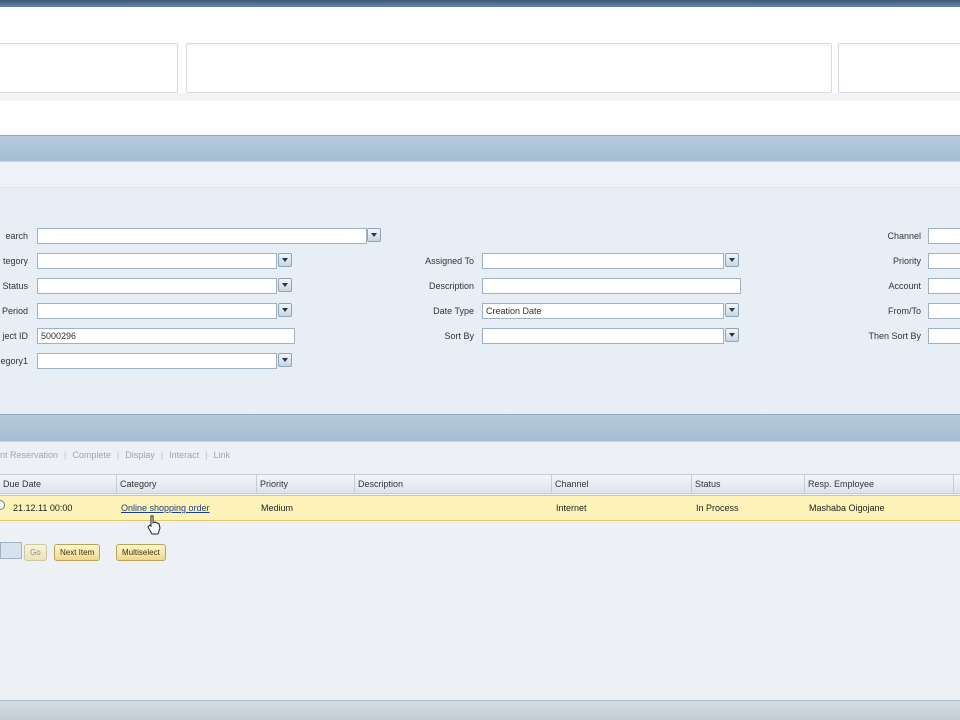  What do you see at coordinates (899, 68) in the screenshot?
I see `header-panel-right` at bounding box center [899, 68].